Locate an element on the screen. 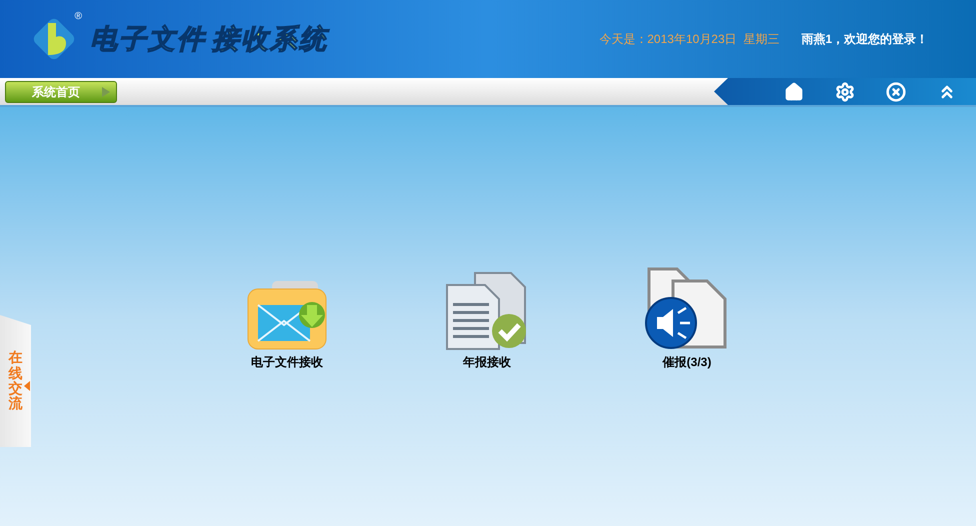  app-label: 催报(3/3) is located at coordinates (687, 362).